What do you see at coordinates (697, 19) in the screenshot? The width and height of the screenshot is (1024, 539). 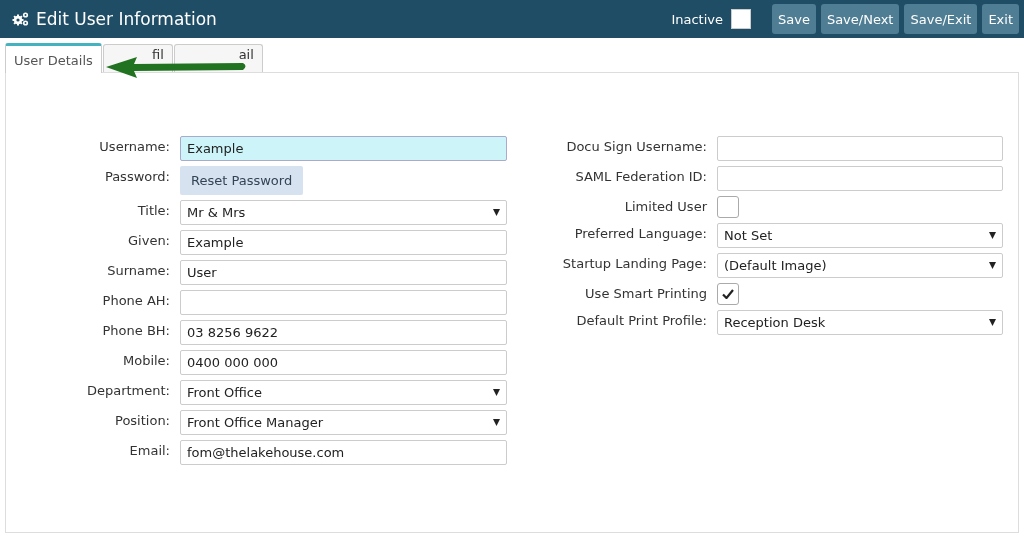 I see `inactive-label: Inactive` at bounding box center [697, 19].